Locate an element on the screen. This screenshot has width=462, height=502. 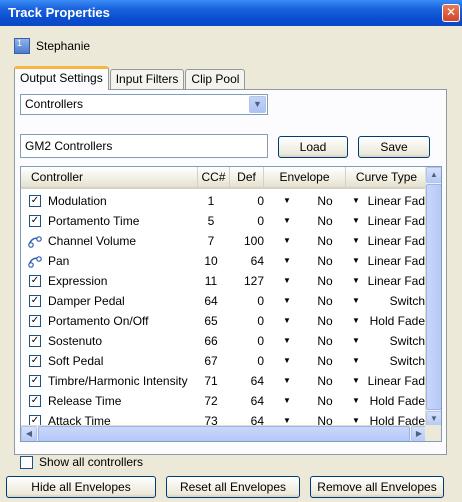
remove-all-envelopes-button: Remove all Envelopes is located at coordinates (377, 487).